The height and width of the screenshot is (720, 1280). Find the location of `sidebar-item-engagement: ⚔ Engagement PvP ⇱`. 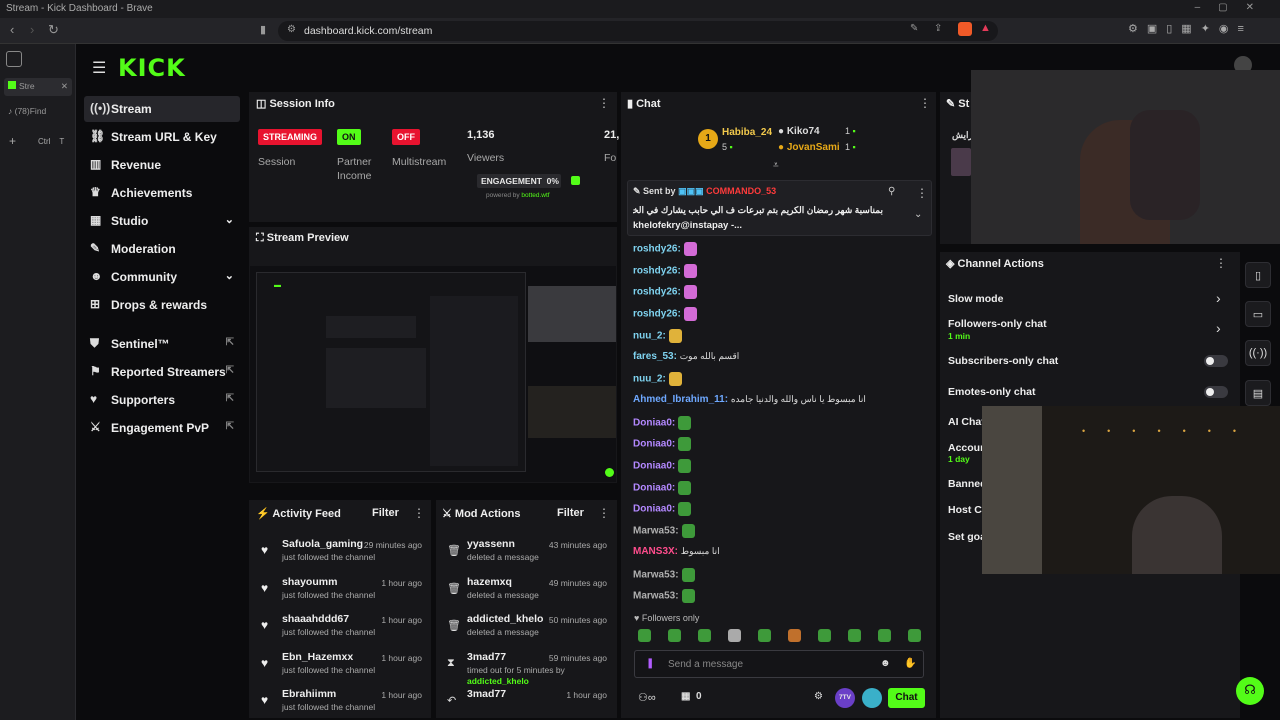

sidebar-item-engagement: ⚔ Engagement PvP ⇱ is located at coordinates (162, 428).